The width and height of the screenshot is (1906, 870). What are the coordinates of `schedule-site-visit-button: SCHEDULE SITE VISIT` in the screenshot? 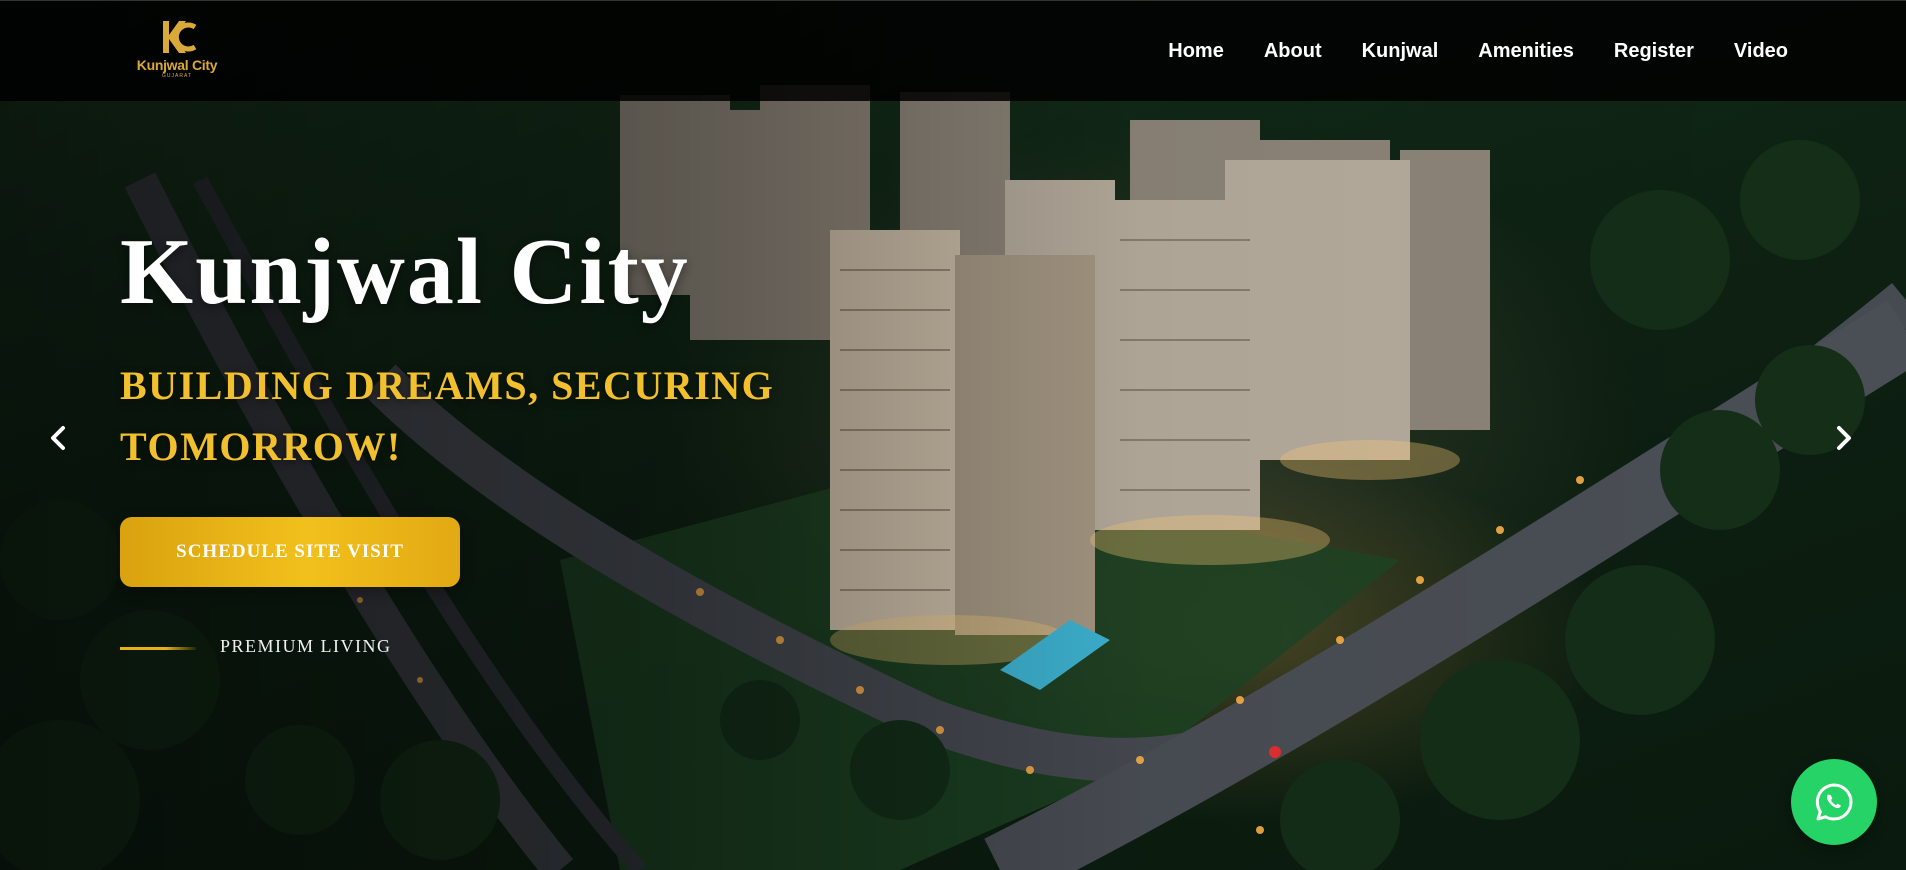 It's located at (290, 552).